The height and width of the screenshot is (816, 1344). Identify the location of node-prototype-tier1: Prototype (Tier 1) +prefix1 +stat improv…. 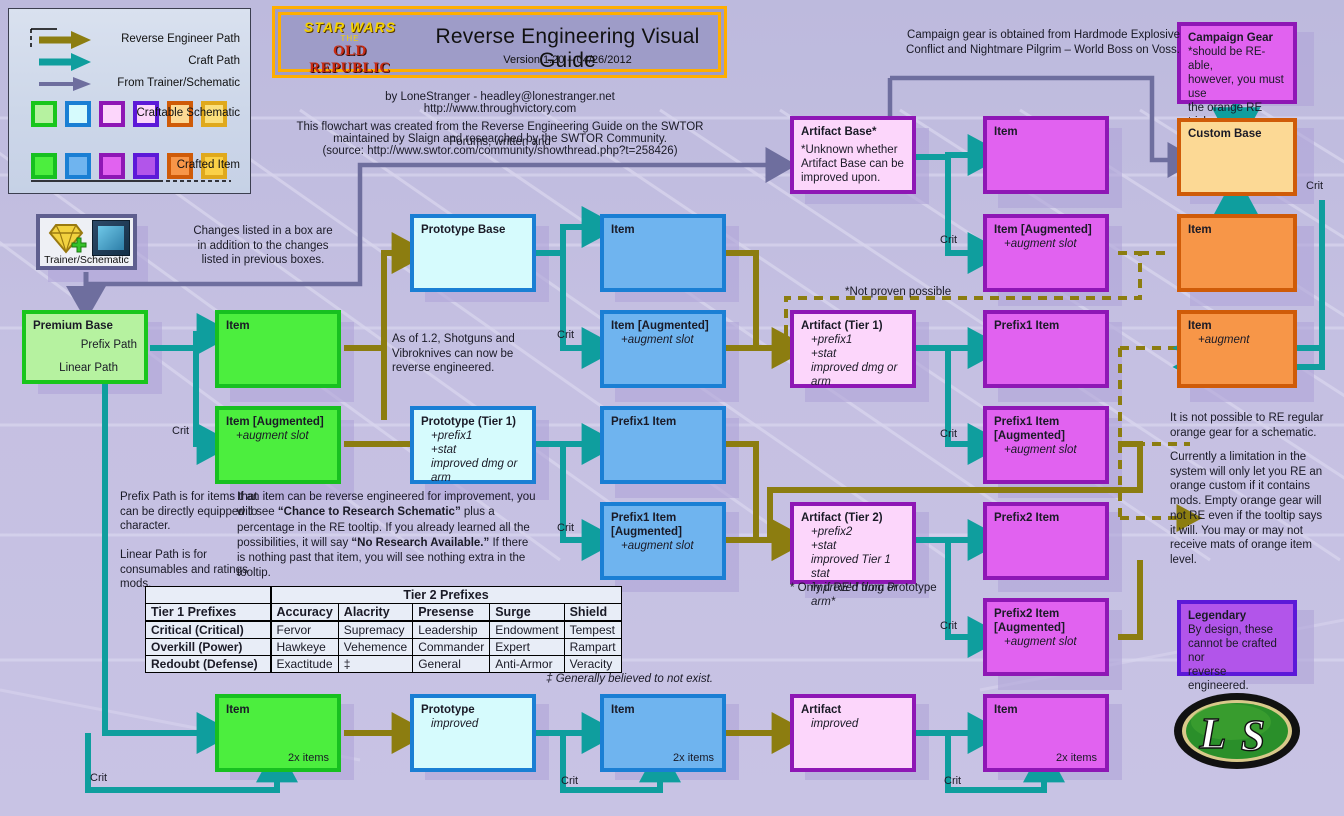
(473, 445).